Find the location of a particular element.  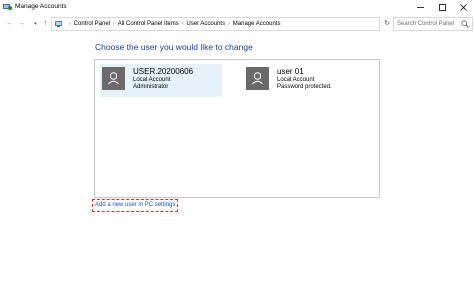

refresh-icon: ↻ is located at coordinates (387, 23).